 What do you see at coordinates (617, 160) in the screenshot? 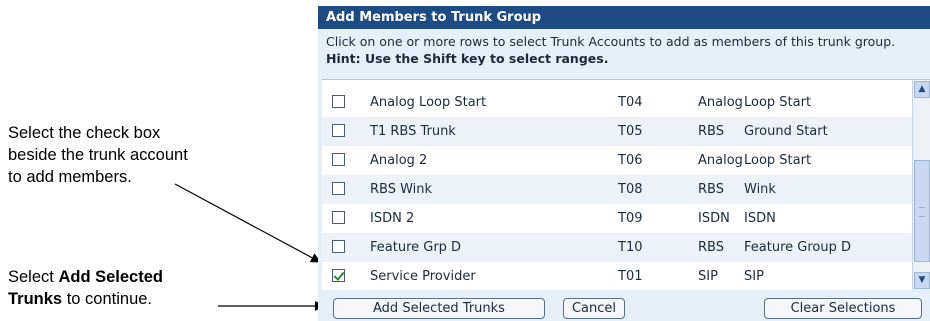
I see `table-row: Analog 2 T06 Analog Loop Start` at bounding box center [617, 160].